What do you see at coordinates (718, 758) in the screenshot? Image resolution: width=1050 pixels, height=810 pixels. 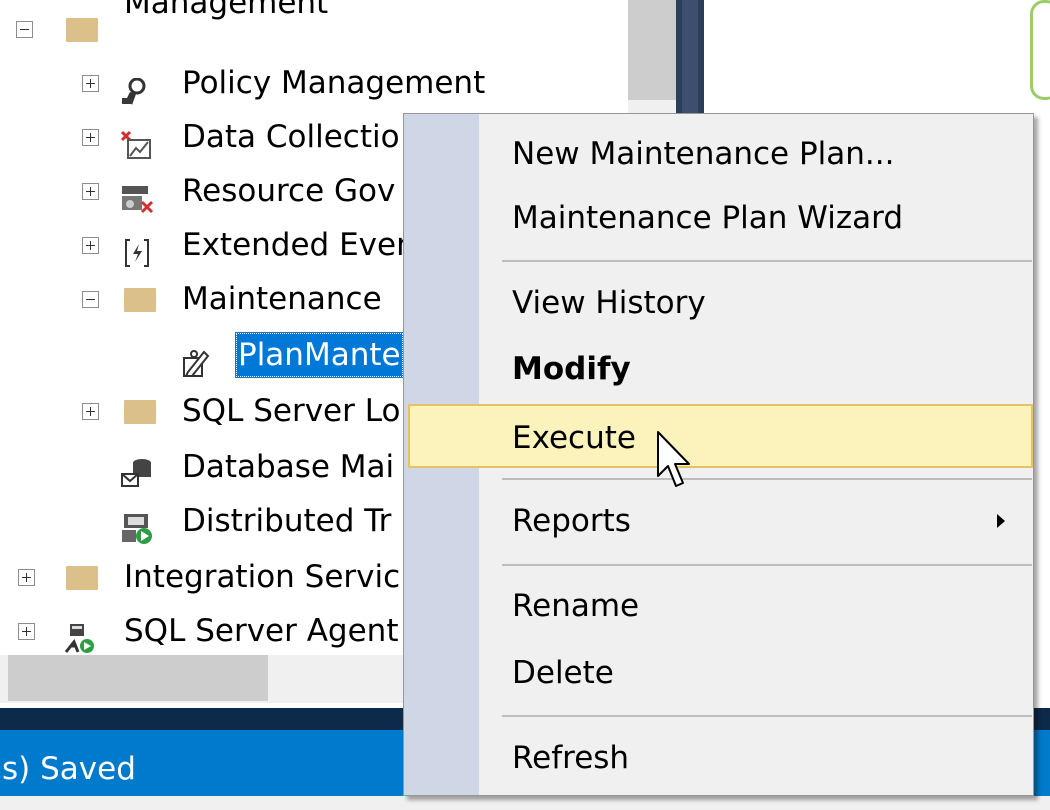 I see `menu-item-refresh: Refresh` at bounding box center [718, 758].